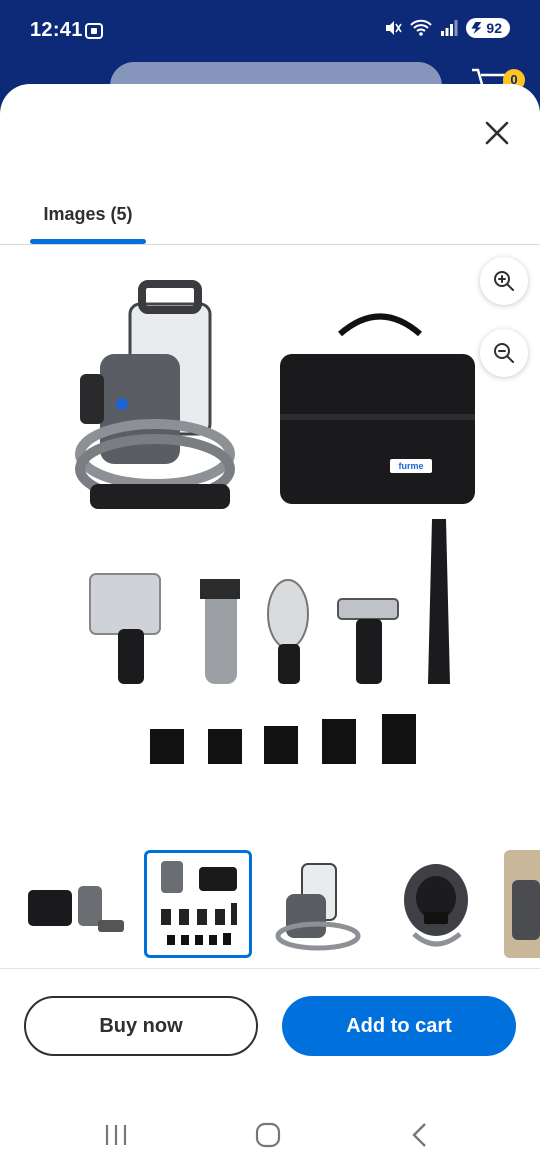 The height and width of the screenshot is (1170, 540). Describe the element at coordinates (270, 968) in the screenshot. I see `thumbnail-divider` at that location.